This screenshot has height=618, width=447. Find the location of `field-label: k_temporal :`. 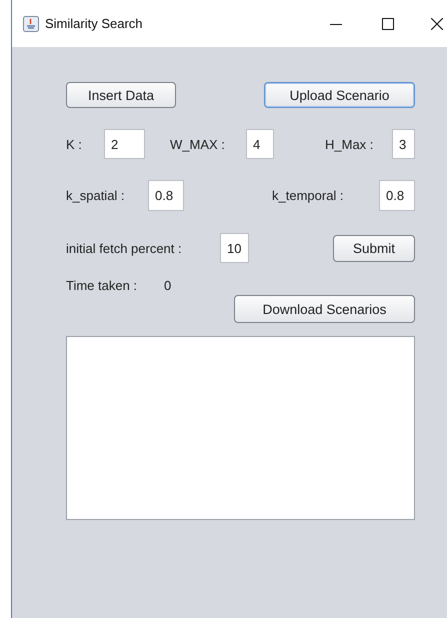

field-label: k_temporal : is located at coordinates (308, 195).